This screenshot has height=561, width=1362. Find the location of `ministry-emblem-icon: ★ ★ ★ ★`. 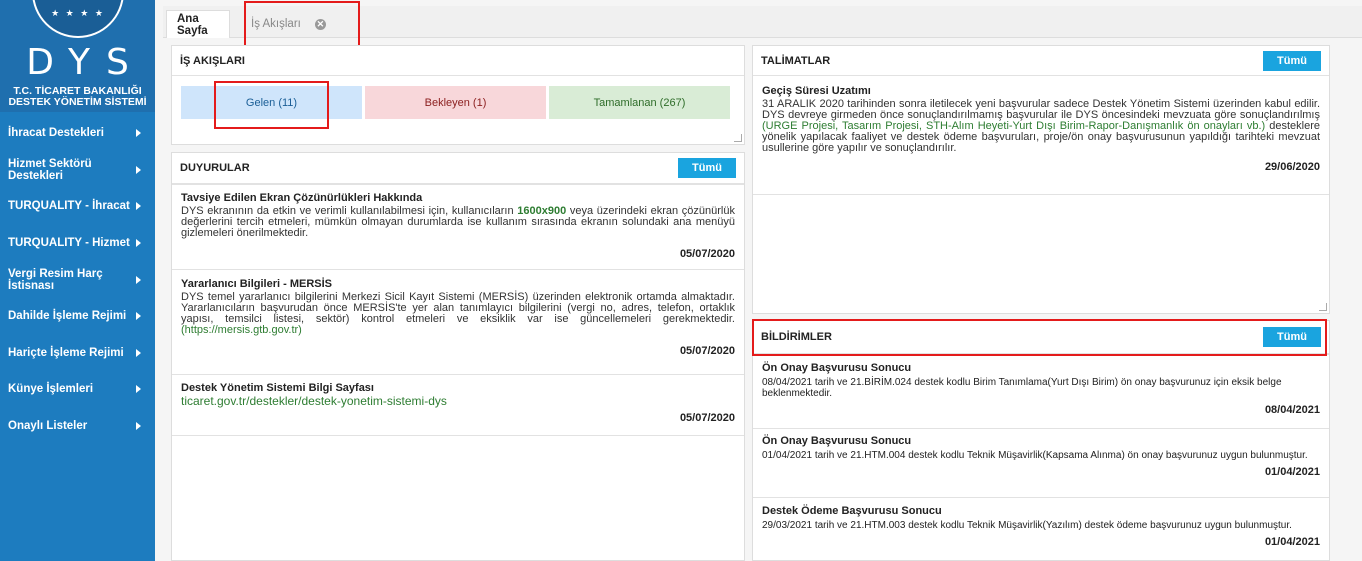

ministry-emblem-icon: ★ ★ ★ ★ is located at coordinates (78, 19).